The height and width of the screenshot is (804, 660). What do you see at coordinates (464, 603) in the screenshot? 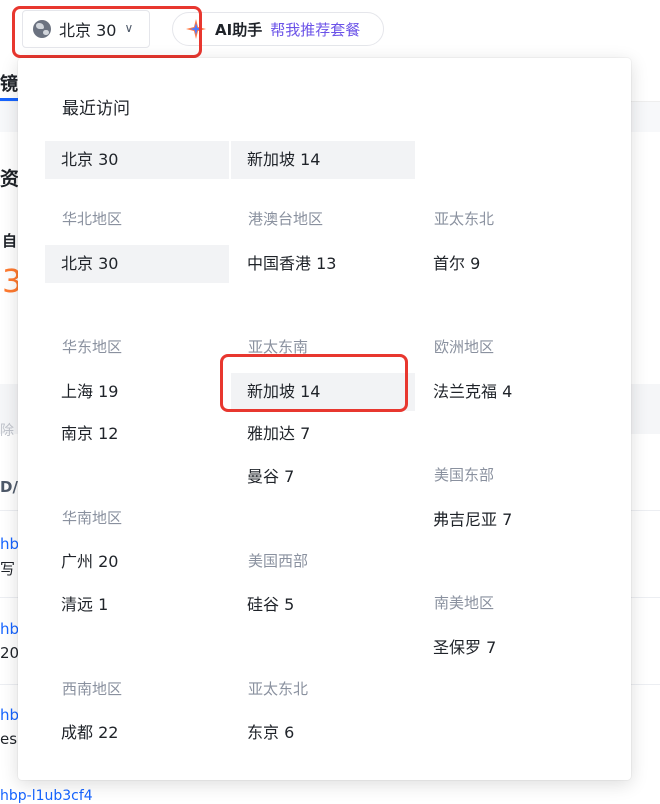
I see `group-title-south-america: 南美地区` at bounding box center [464, 603].